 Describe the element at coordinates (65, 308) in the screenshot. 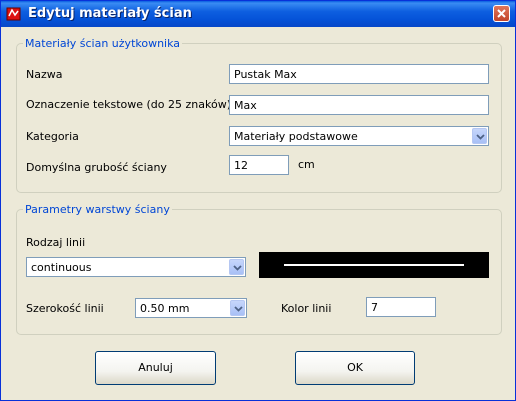

I see `line-width-label: Szerokość linii` at that location.